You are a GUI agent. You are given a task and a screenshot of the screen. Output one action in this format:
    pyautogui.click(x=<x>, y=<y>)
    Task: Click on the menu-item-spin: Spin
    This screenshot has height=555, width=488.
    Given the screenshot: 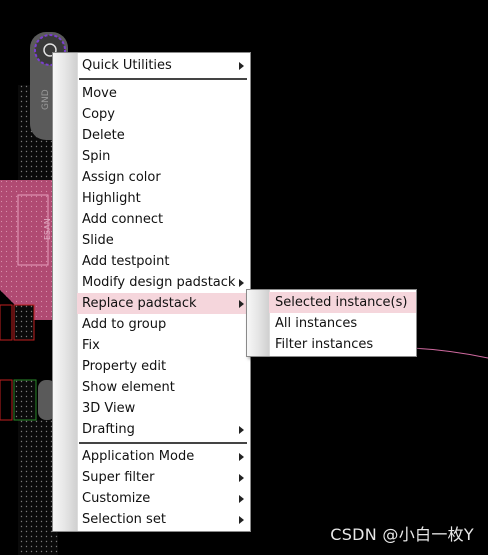 What is the action you would take?
    pyautogui.click(x=163, y=156)
    